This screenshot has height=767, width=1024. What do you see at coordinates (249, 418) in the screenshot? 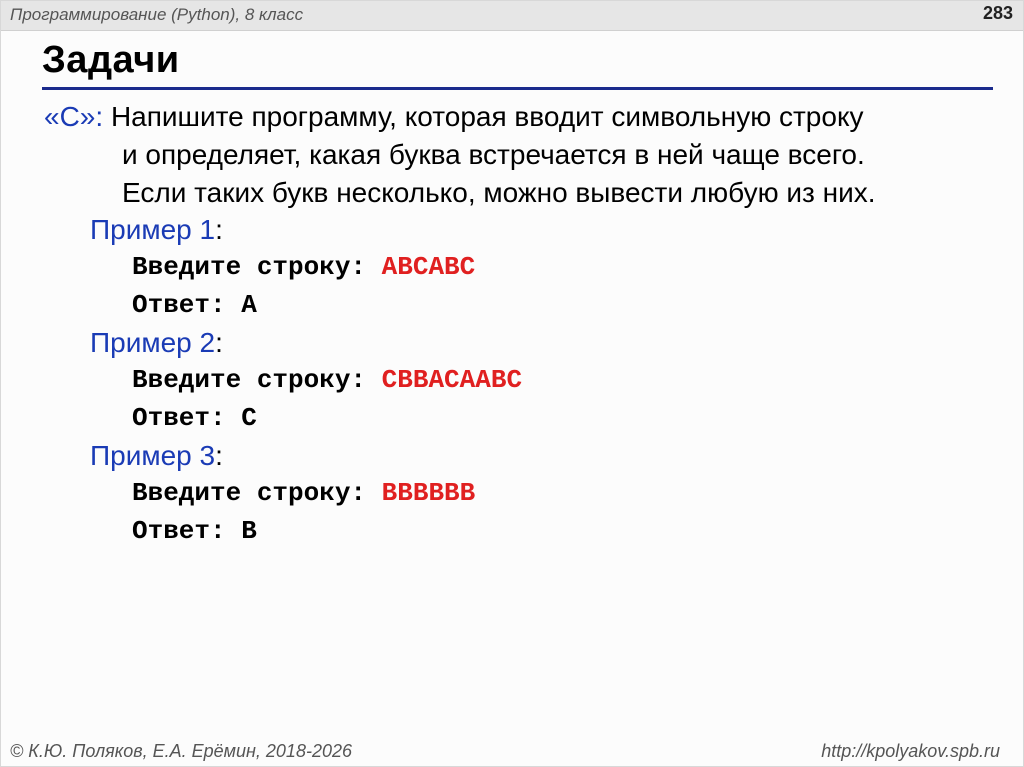
I see `answer-value: C` at bounding box center [249, 418].